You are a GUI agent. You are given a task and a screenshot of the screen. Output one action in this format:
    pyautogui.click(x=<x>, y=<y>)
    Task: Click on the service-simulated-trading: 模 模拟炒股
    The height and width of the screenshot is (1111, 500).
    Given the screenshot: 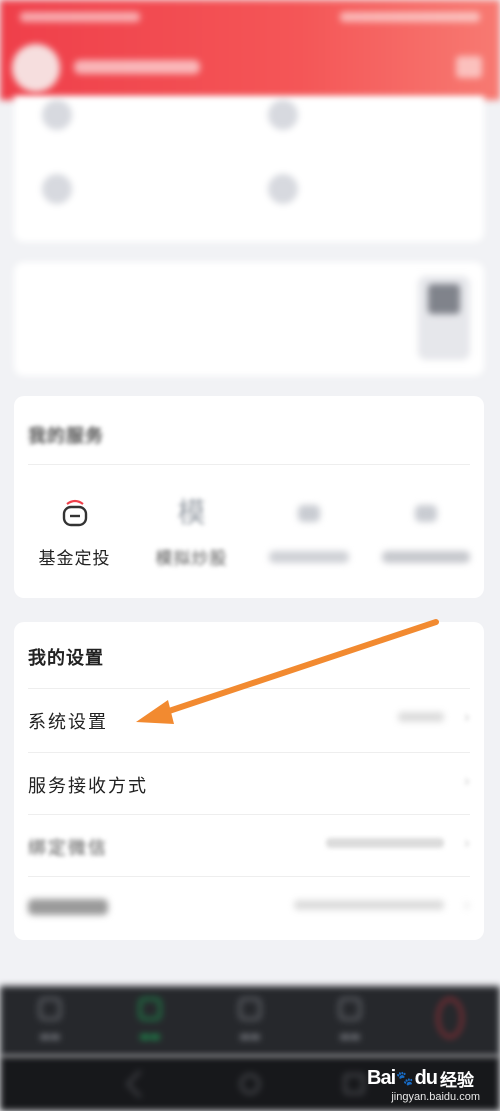 What is the action you would take?
    pyautogui.click(x=191, y=537)
    